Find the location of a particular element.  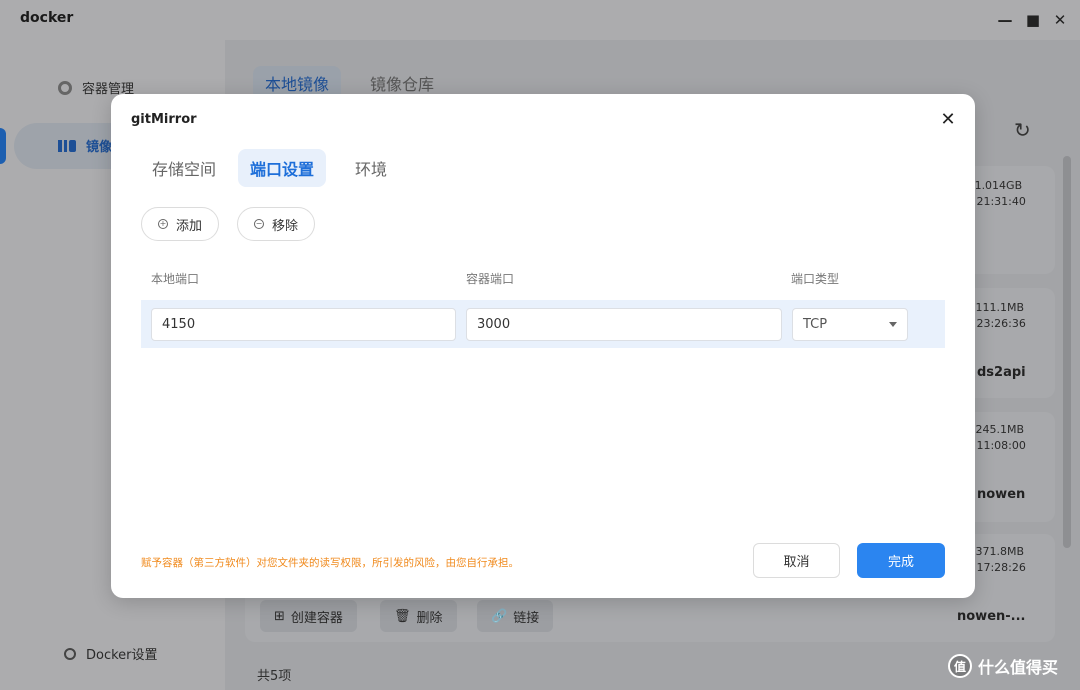

cancel-button: 取消 is located at coordinates (796, 560).